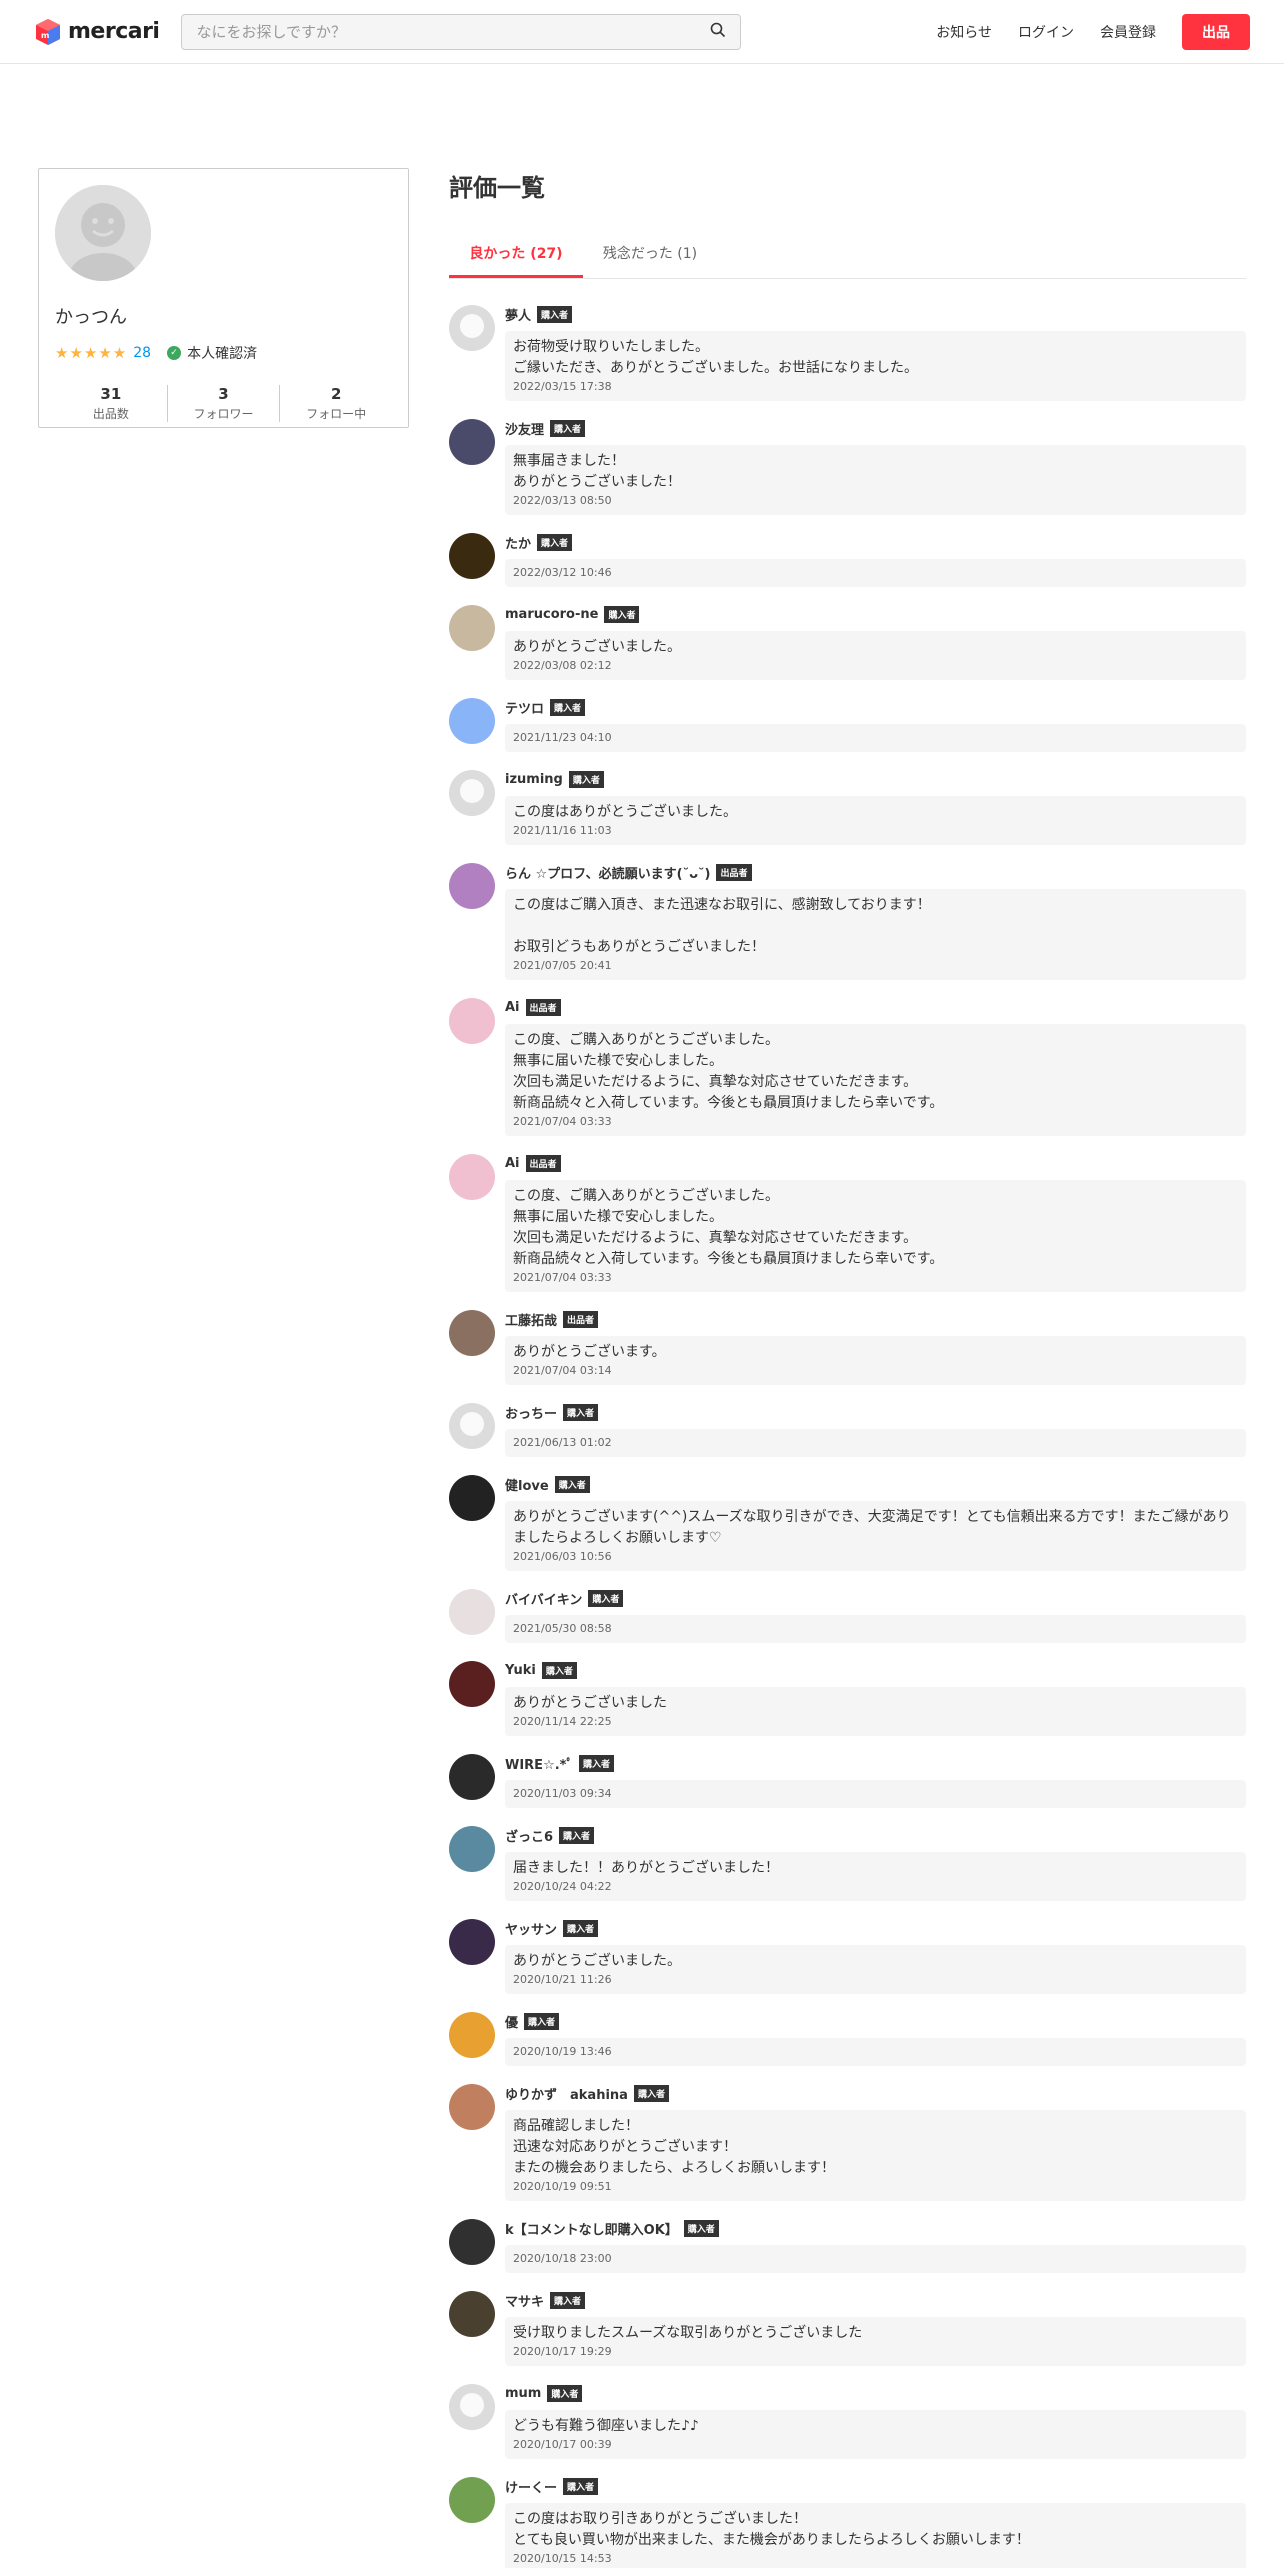 The width and height of the screenshot is (1284, 2568). What do you see at coordinates (551, 614) in the screenshot?
I see `reviewer-name: marucoro-ne` at bounding box center [551, 614].